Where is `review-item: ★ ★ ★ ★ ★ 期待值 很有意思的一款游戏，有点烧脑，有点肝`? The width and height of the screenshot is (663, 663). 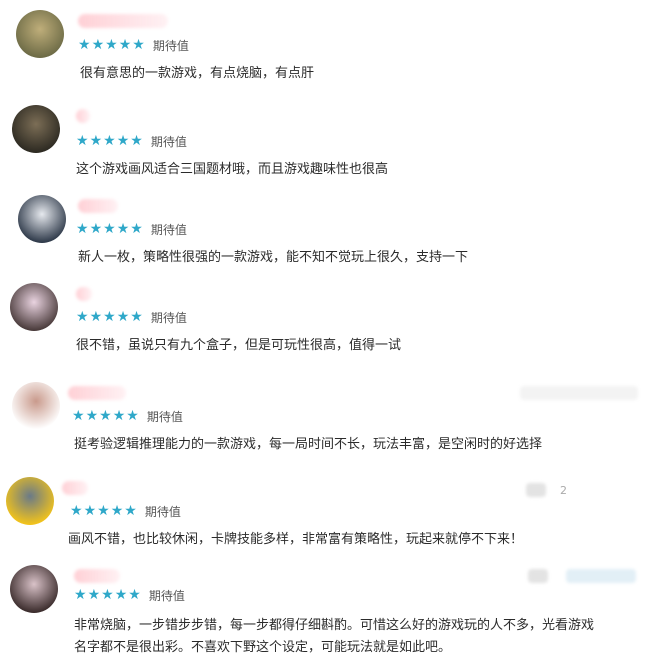
review-item: ★ ★ ★ ★ ★ 期待值 很有意思的一款游戏，有点烧脑，有点肝 is located at coordinates (331, 54).